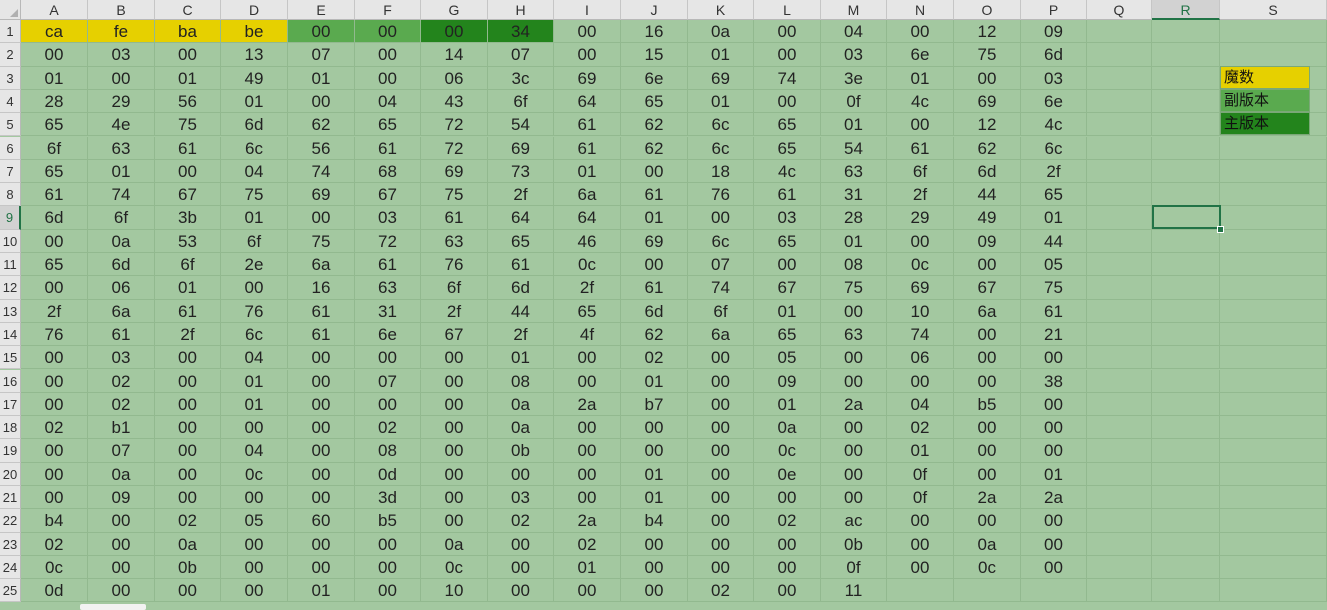  Describe the element at coordinates (454, 78) in the screenshot. I see `cell-G3: 06` at that location.